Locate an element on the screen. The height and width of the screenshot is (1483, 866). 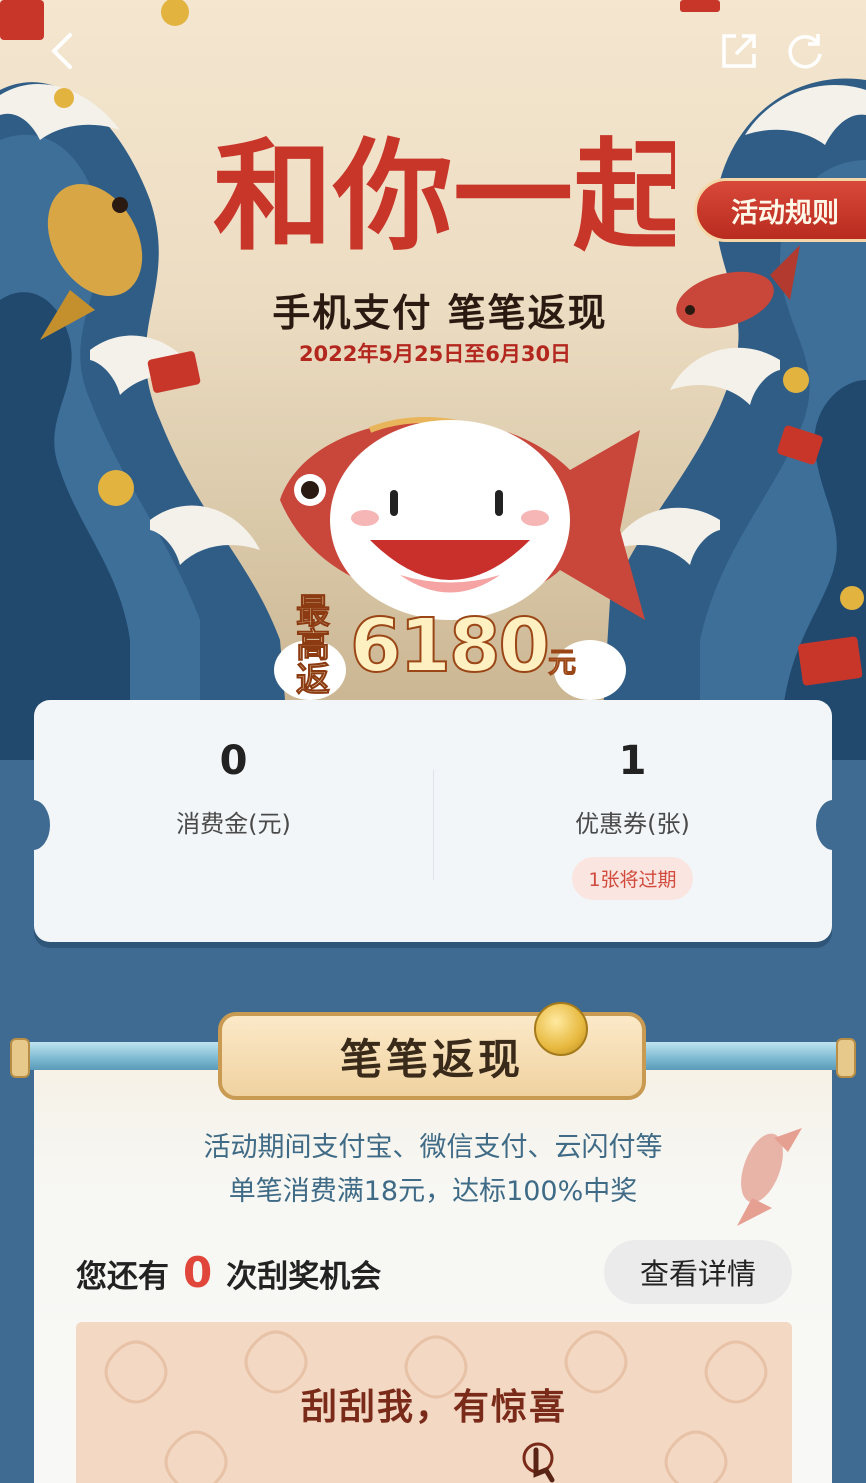
cashback-banner: 笔笔返现 is located at coordinates (432, 1058).